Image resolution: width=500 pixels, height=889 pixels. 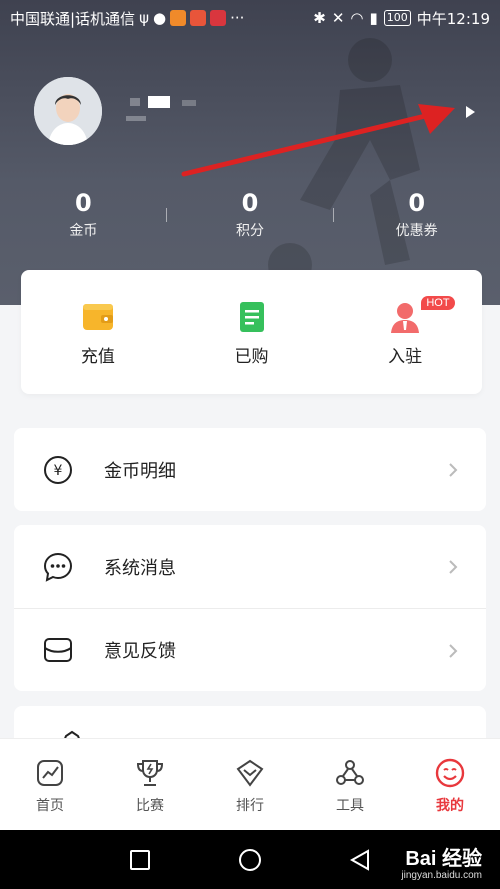 I want to click on wallet-icon, so click(x=97, y=317).